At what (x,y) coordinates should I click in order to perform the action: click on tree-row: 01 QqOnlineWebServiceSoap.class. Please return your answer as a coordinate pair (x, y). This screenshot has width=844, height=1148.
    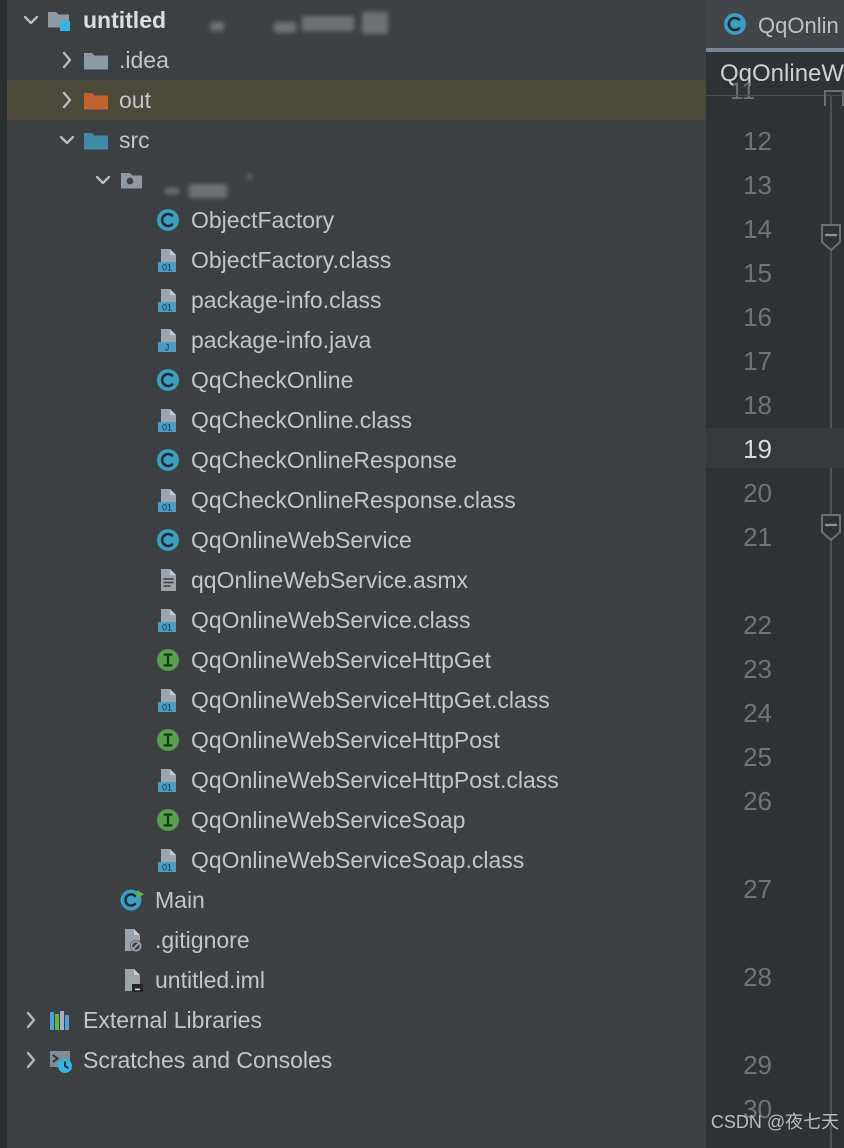
    Looking at the image, I should click on (356, 860).